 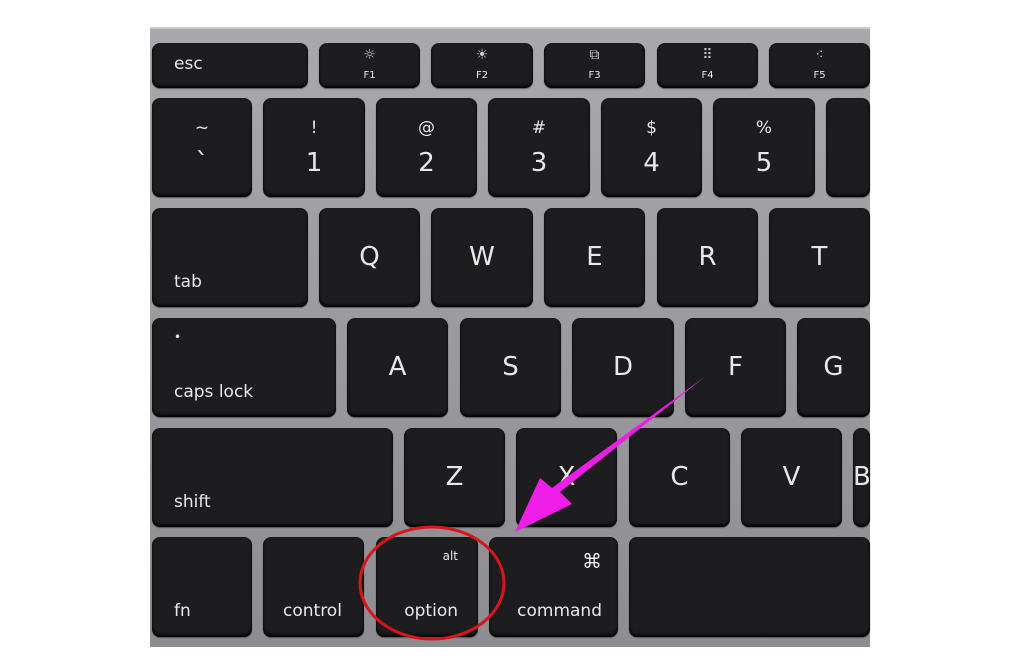 I want to click on annotation-layer, so click(x=532, y=508).